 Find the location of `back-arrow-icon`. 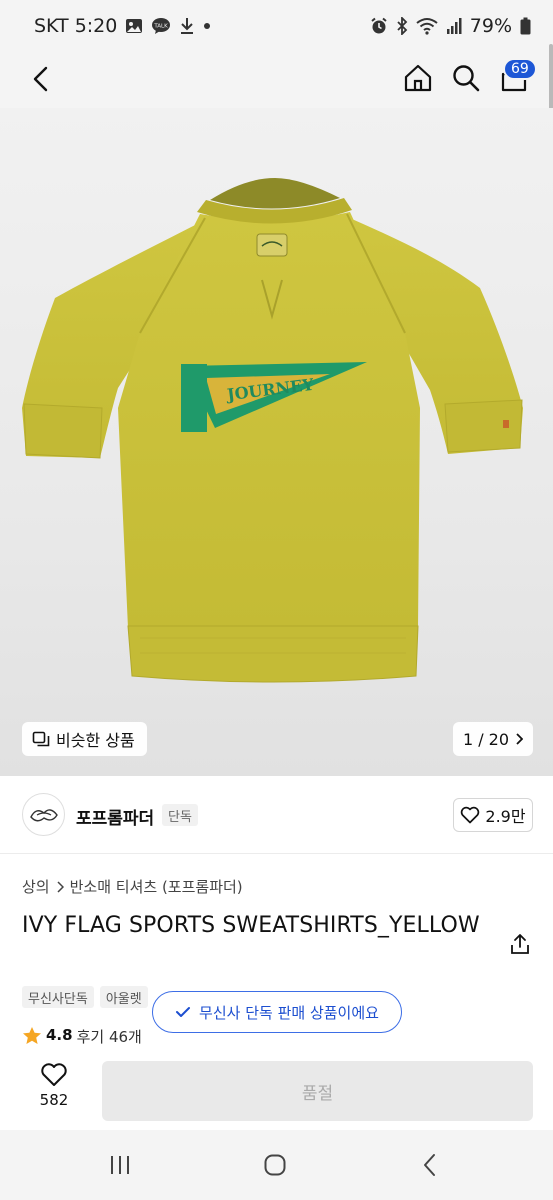

back-arrow-icon is located at coordinates (429, 1165).